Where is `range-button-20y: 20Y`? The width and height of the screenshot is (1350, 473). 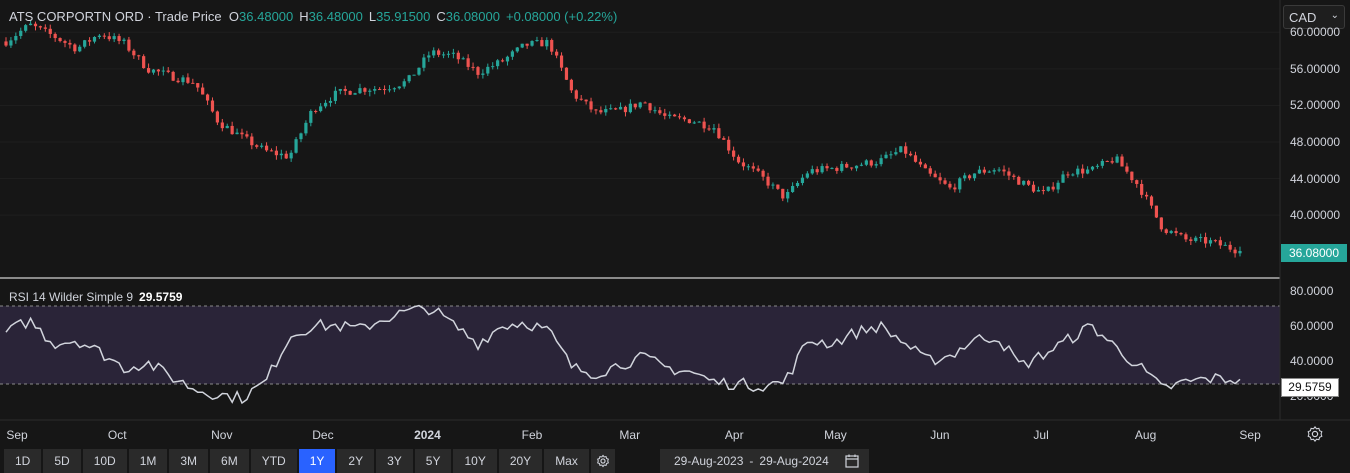
range-button-20y: 20Y is located at coordinates (520, 461).